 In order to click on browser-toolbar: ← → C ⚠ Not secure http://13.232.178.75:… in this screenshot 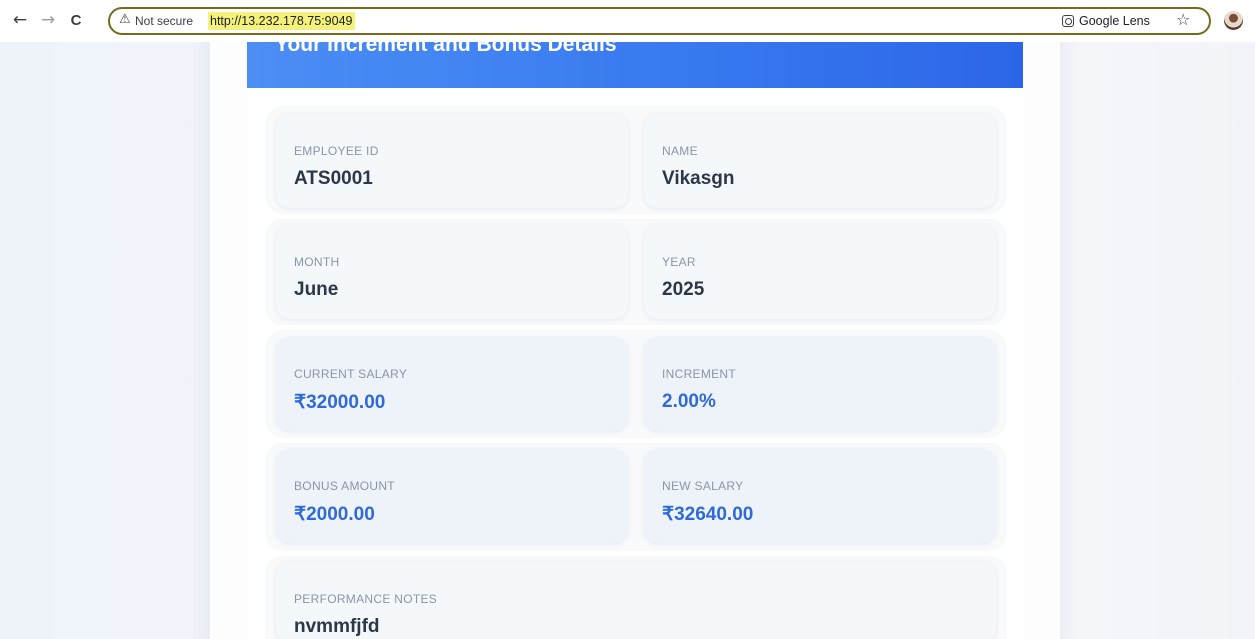, I will do `click(627, 21)`.